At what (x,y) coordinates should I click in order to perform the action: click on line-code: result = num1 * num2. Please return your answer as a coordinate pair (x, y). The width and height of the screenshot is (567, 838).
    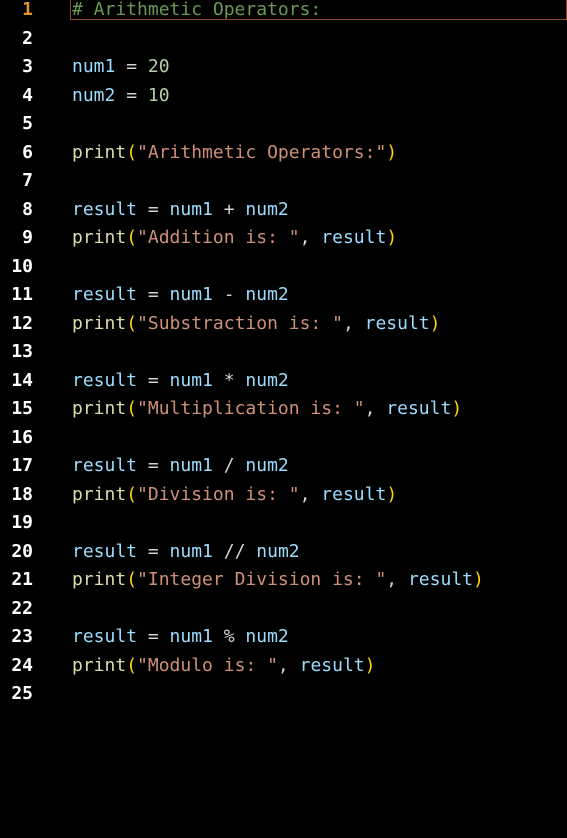
    Looking at the image, I should click on (180, 381).